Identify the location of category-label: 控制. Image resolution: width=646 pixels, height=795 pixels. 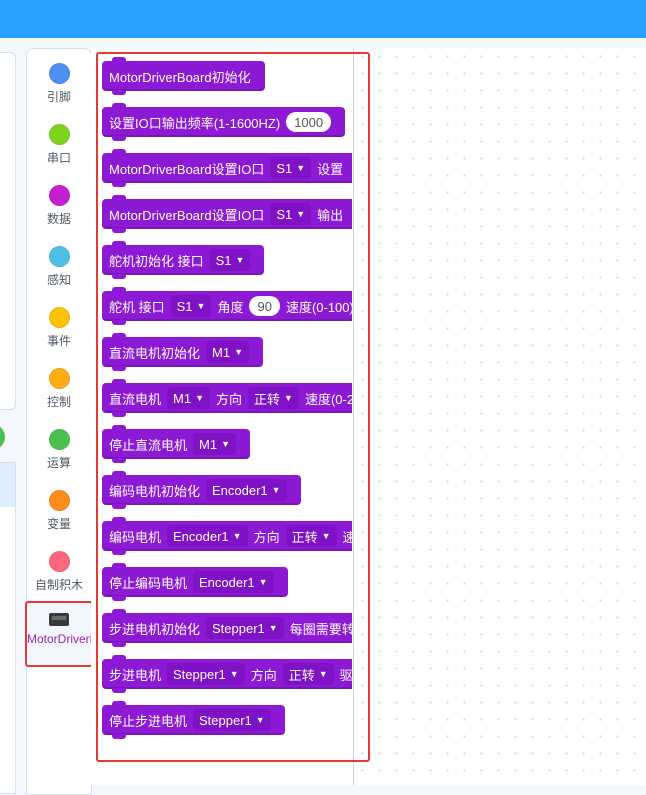
(58, 402).